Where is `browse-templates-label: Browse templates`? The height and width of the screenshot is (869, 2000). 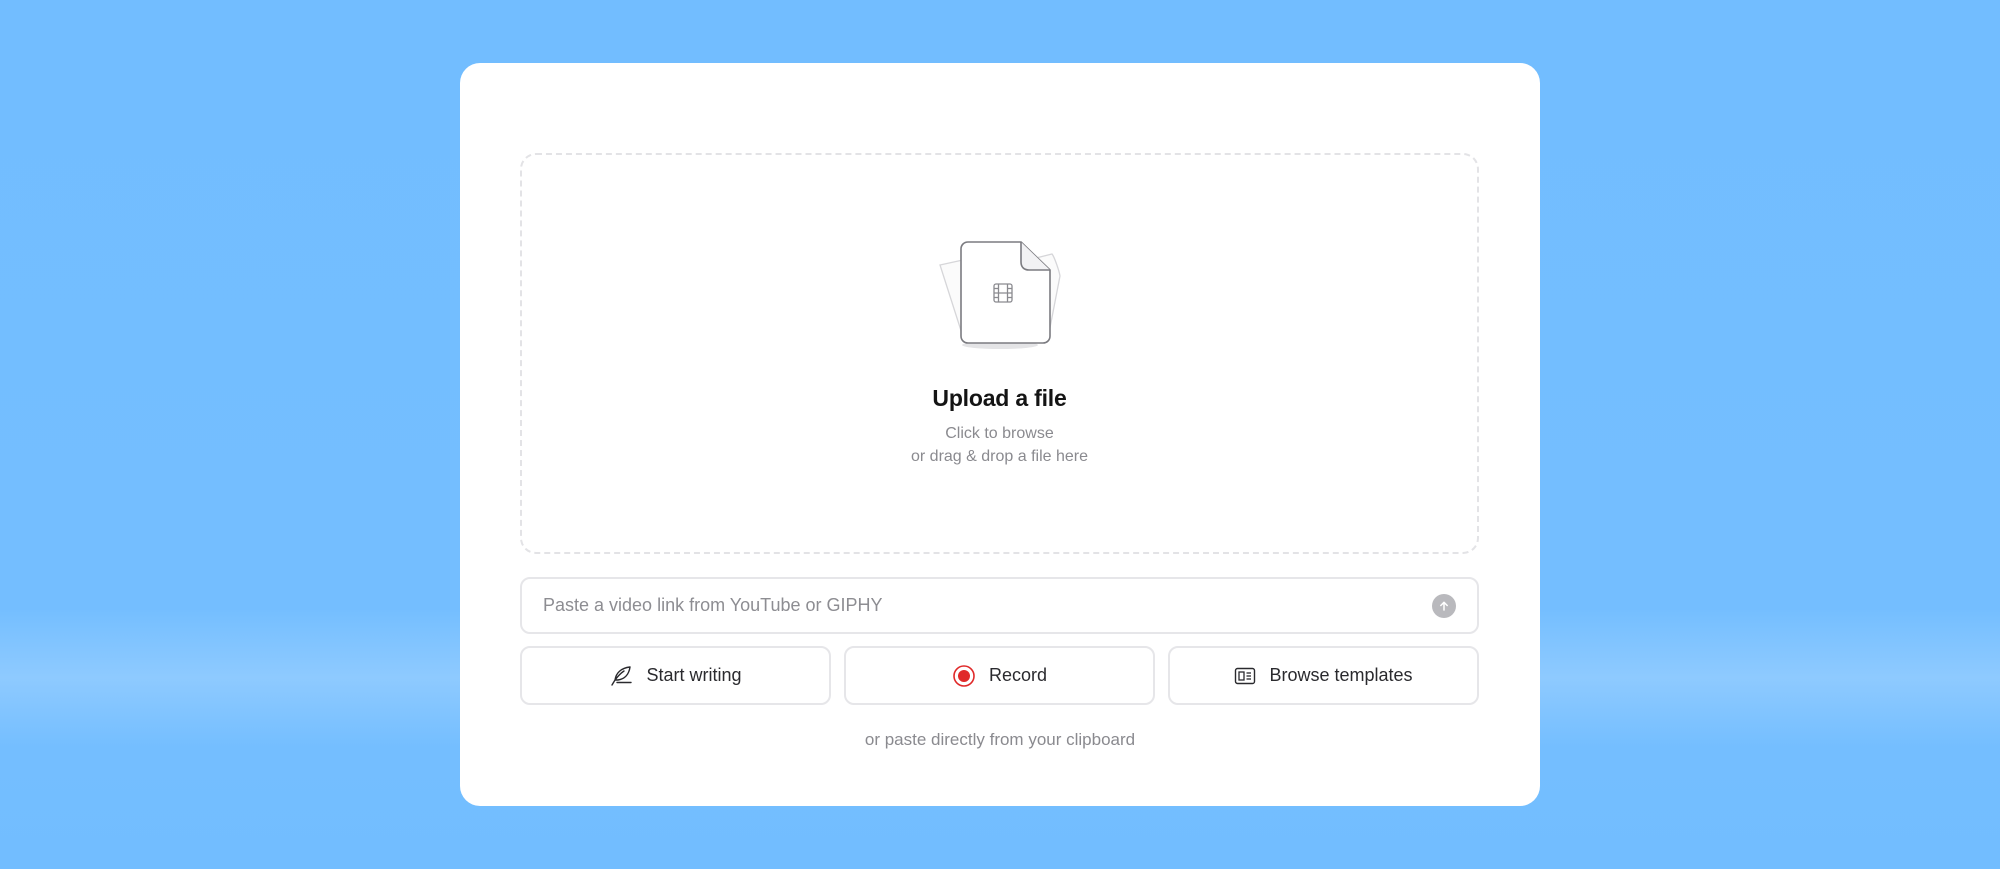
browse-templates-label: Browse templates is located at coordinates (1341, 675).